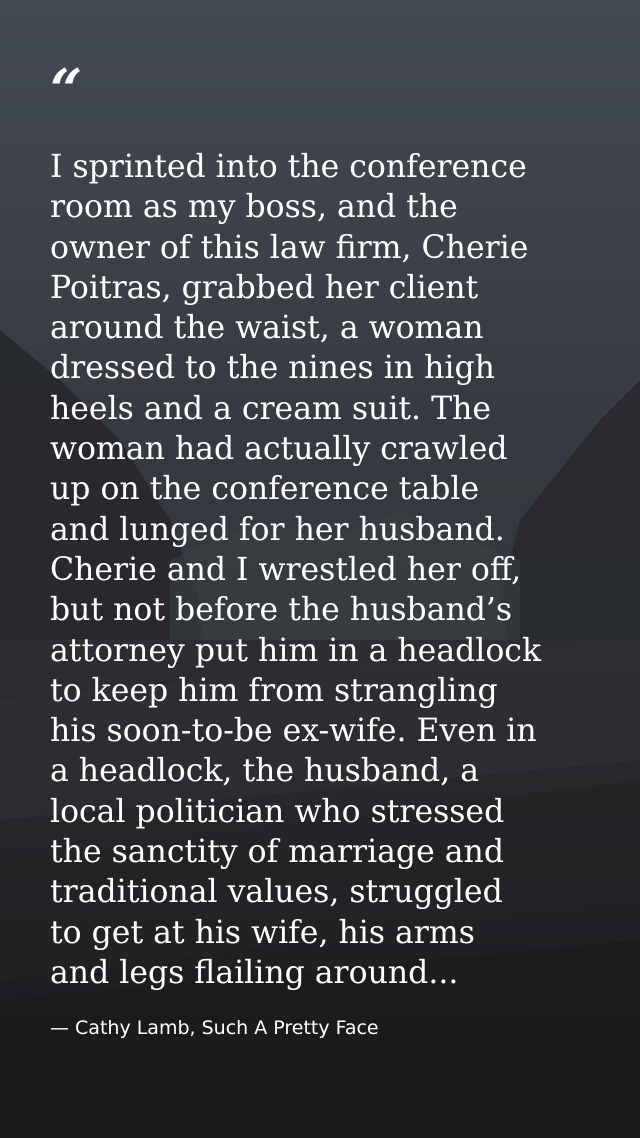 This screenshot has height=1138, width=640. I want to click on quote-mark-icon: “, so click(66, 90).